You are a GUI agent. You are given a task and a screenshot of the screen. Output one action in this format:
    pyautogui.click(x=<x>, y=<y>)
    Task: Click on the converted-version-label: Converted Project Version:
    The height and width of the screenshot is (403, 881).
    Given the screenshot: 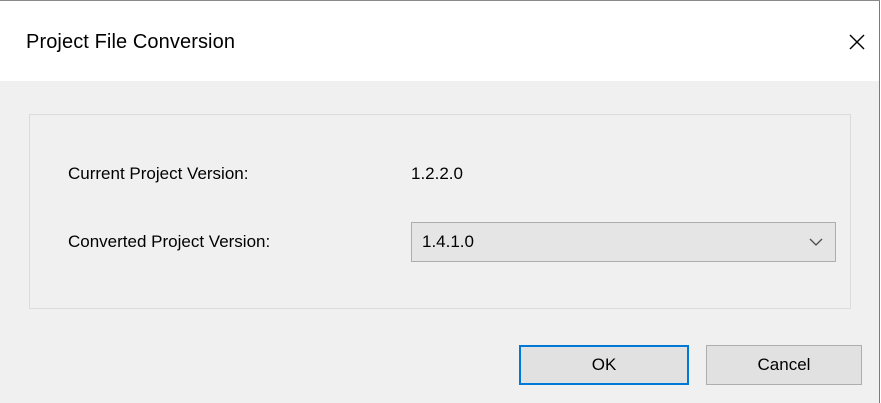 What is the action you would take?
    pyautogui.click(x=169, y=241)
    